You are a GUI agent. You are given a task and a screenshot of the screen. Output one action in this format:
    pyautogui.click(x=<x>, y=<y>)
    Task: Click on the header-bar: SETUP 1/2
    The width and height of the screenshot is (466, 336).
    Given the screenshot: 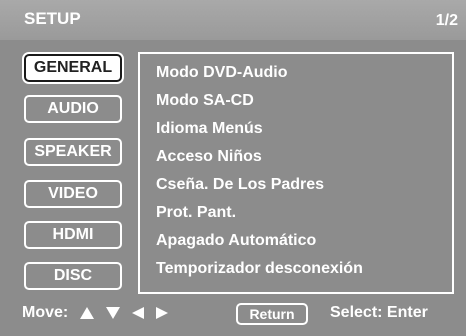 What is the action you would take?
    pyautogui.click(x=233, y=20)
    